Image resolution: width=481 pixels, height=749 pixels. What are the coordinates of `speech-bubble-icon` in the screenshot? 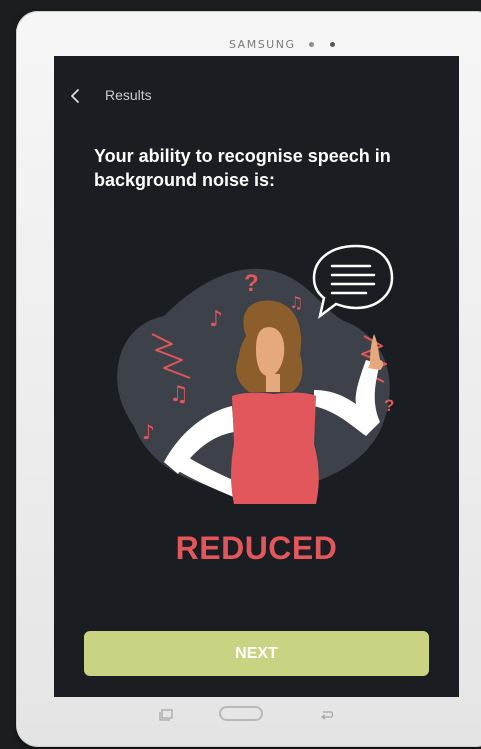 It's located at (353, 282).